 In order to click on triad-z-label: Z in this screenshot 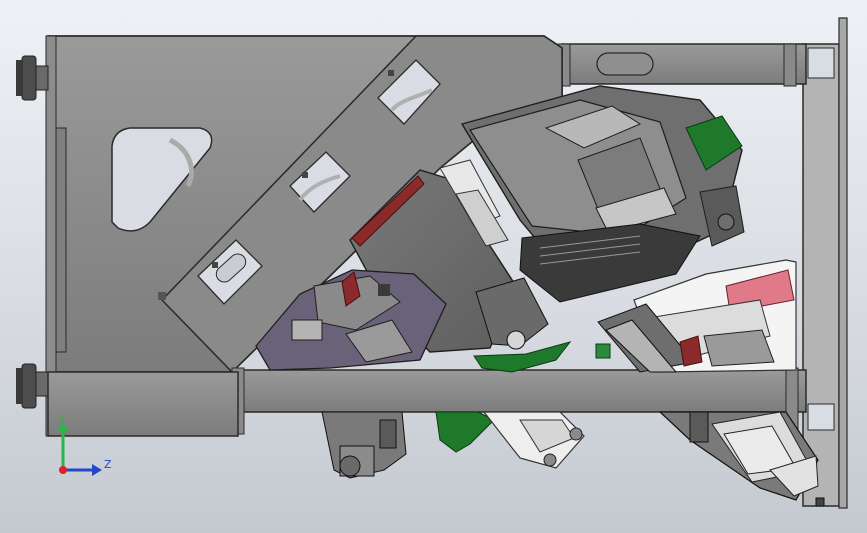, I will do `click(108, 464)`.